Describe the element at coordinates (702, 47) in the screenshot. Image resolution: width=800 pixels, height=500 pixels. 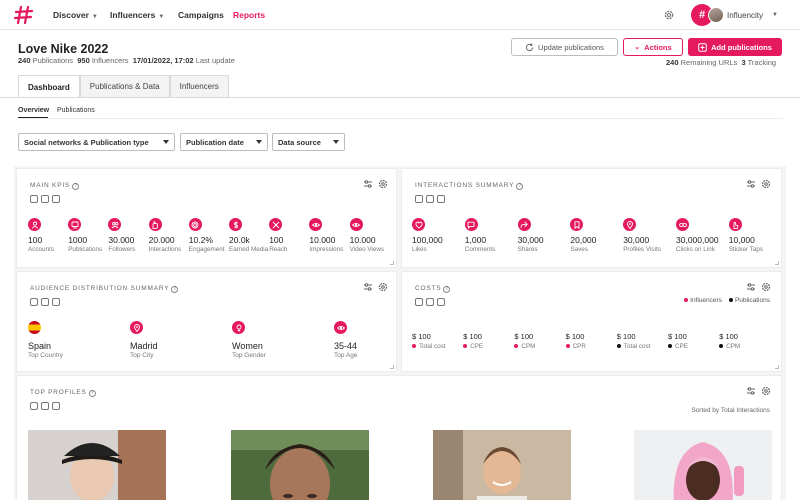
I see `plus-box-icon` at that location.